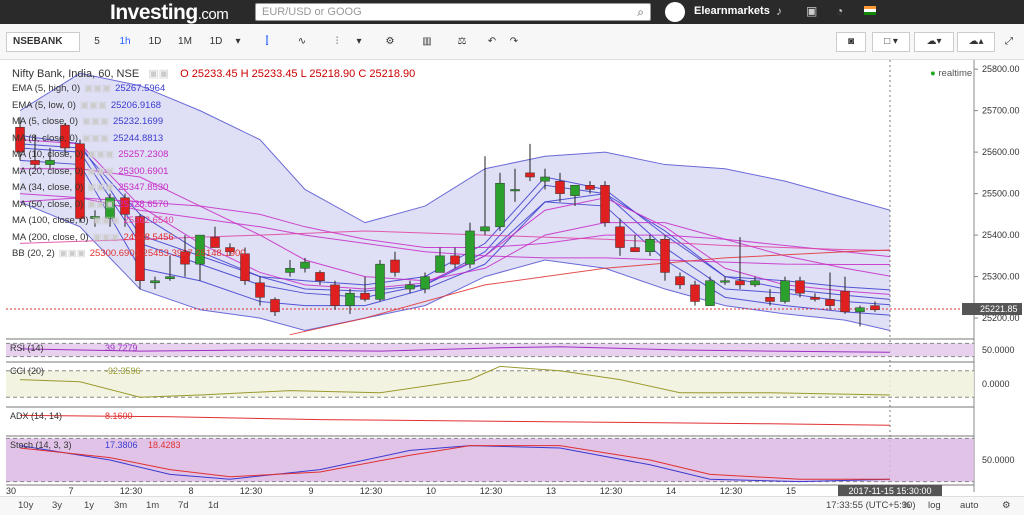  What do you see at coordinates (551, 491) in the screenshot?
I see `x-tick-label: 13` at bounding box center [551, 491].